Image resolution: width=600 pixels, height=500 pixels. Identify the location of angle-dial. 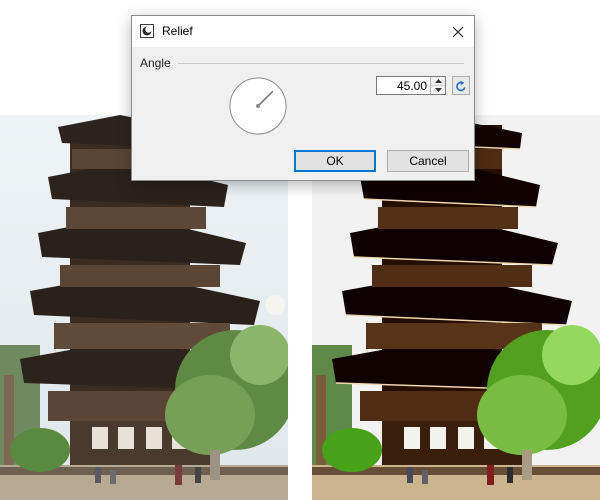
(258, 106).